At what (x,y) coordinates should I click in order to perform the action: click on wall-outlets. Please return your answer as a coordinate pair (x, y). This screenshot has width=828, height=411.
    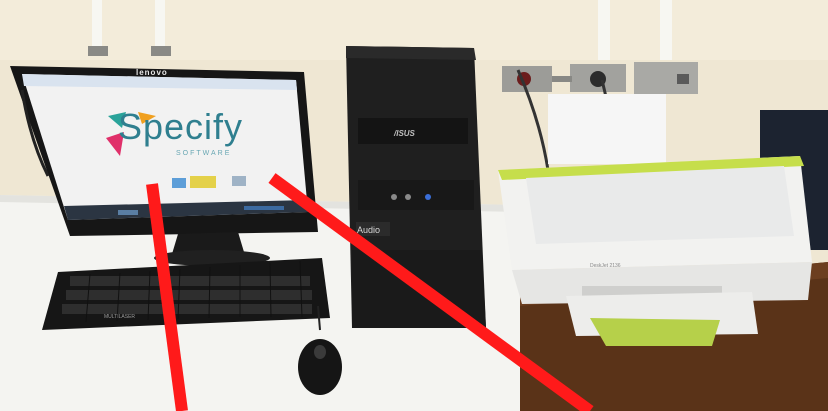
    Looking at the image, I should click on (600, 78).